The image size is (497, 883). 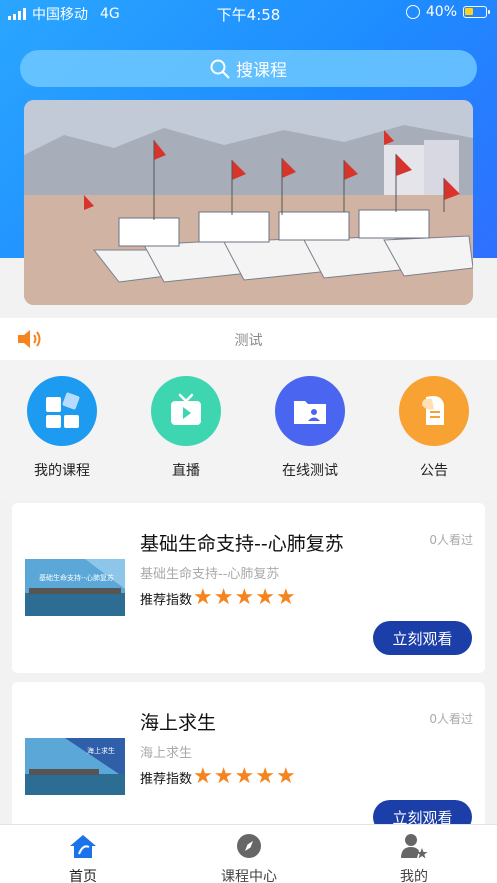 What do you see at coordinates (422, 638) in the screenshot?
I see `watch-now-button: 立刻观看` at bounding box center [422, 638].